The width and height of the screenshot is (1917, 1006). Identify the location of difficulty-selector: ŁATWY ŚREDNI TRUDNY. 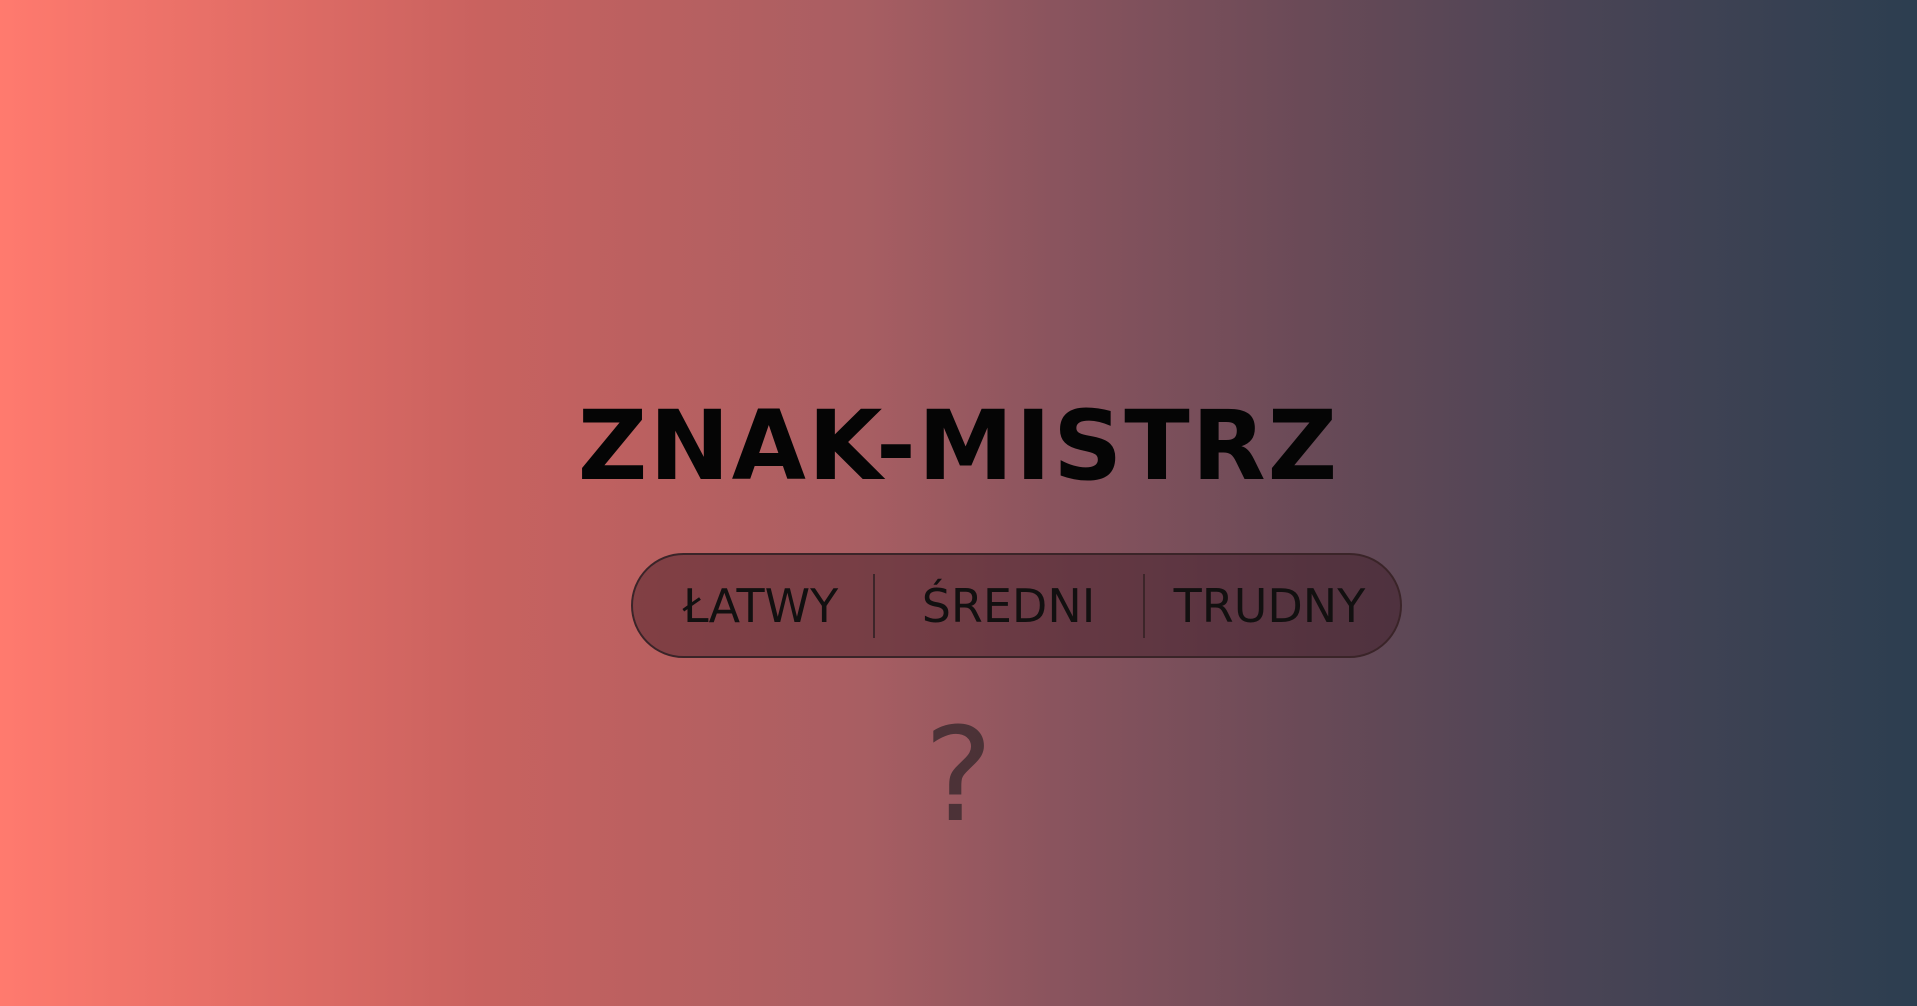
(1016, 605).